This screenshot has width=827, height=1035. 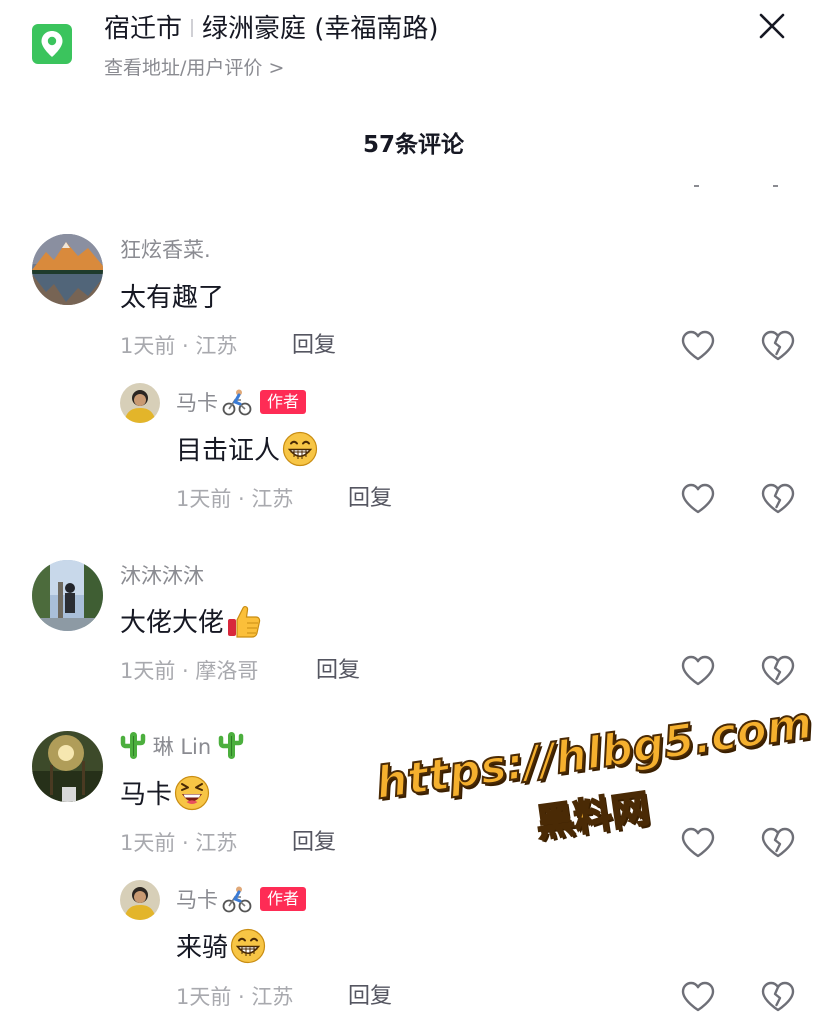 I want to click on watermark: https://hlbg5.com 黑料网, so click(x=594, y=794).